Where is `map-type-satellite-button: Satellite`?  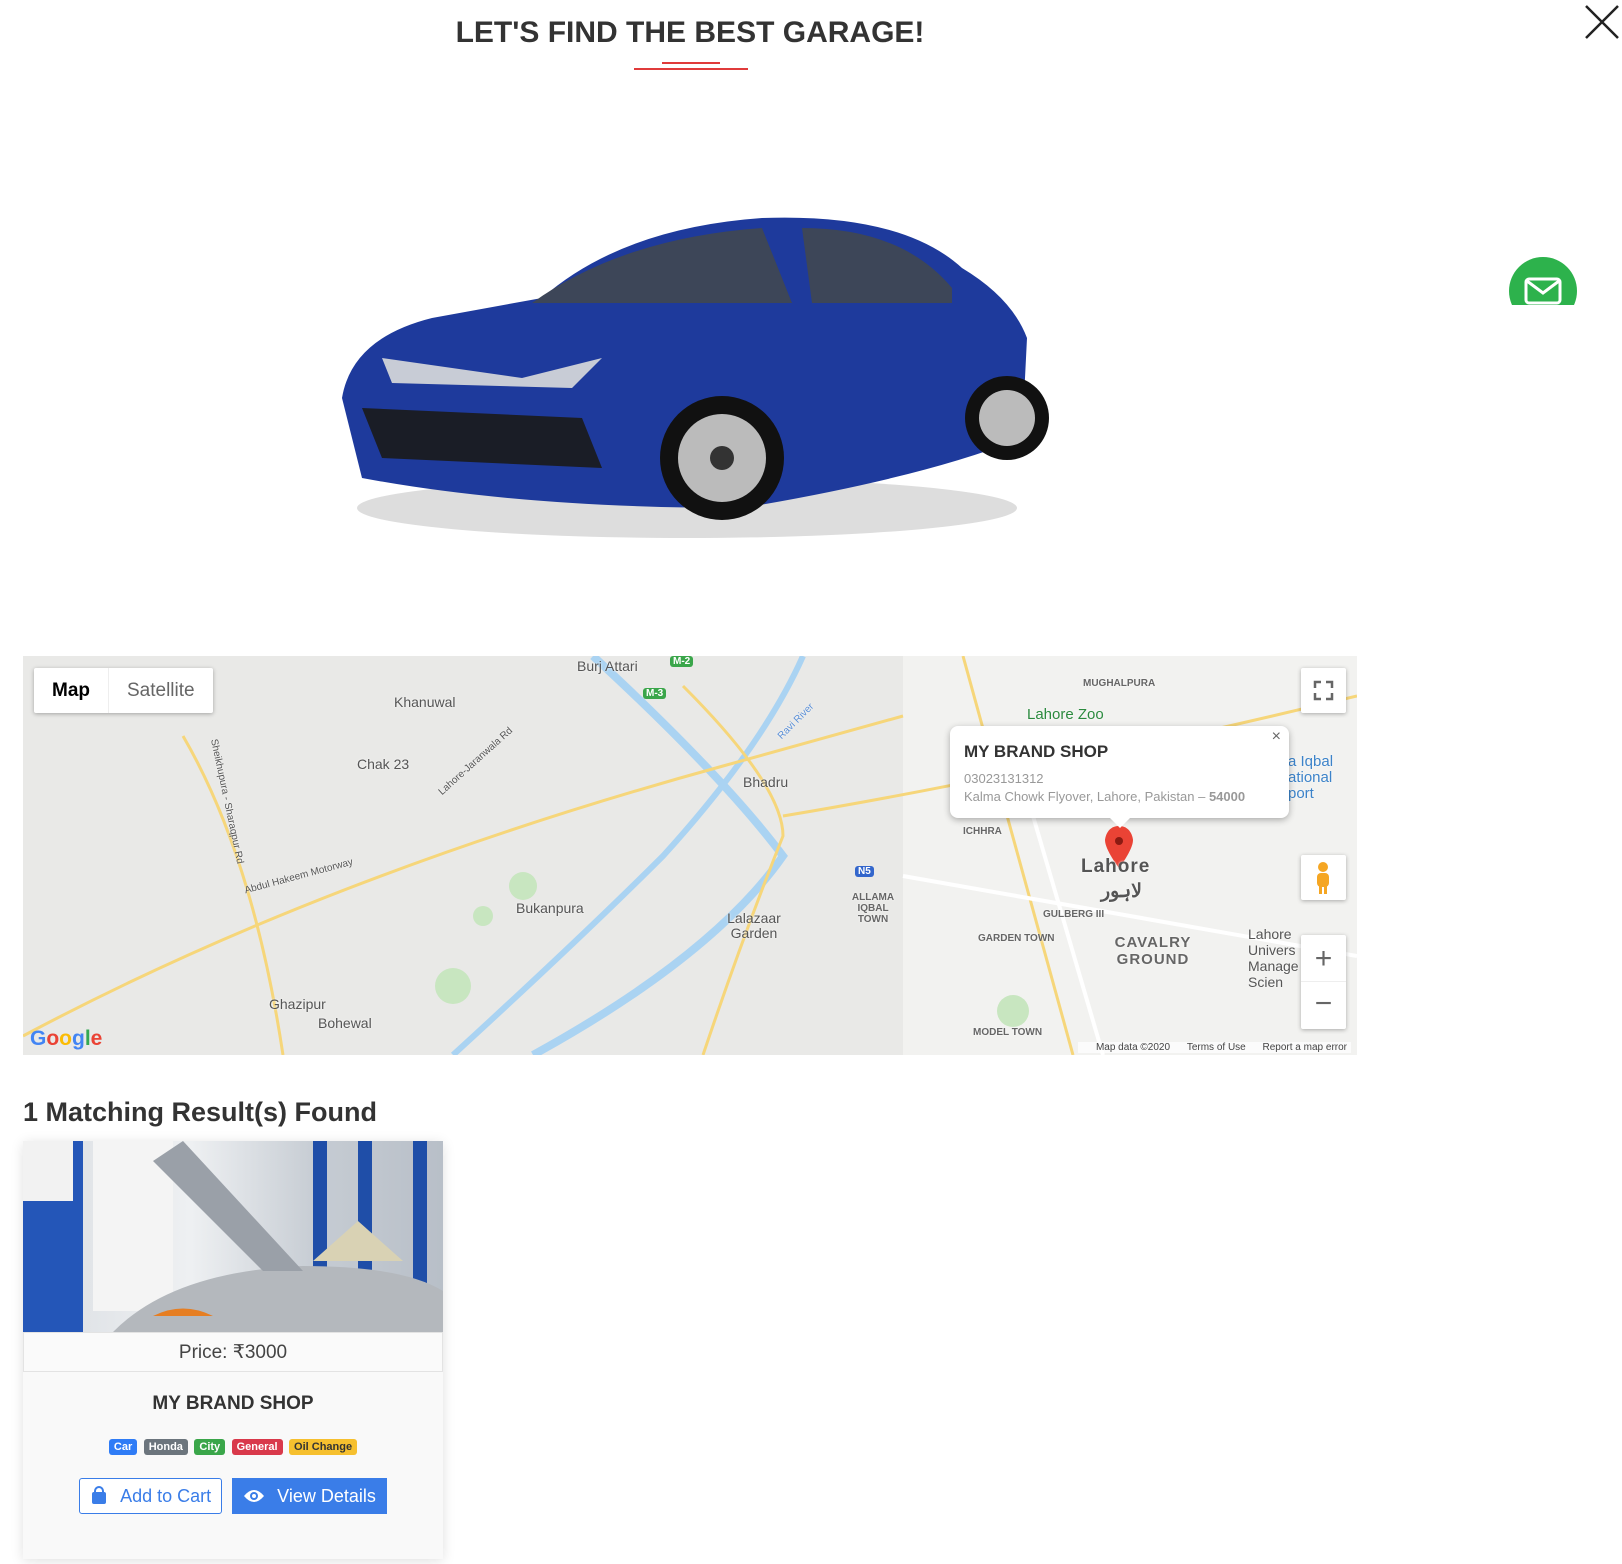 map-type-satellite-button: Satellite is located at coordinates (161, 690).